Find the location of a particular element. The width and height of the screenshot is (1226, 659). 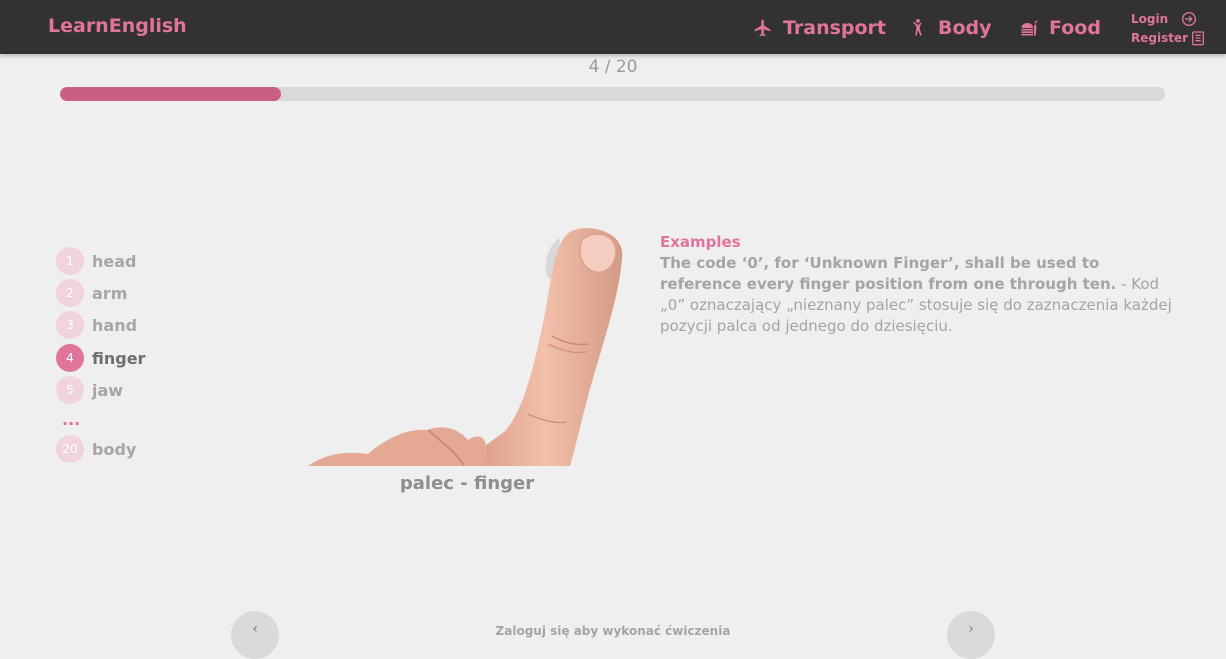

nav-link-body: Body is located at coordinates (950, 28).